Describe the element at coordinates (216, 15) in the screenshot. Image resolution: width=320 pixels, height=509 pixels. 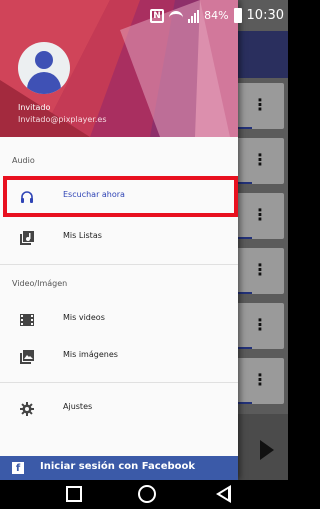
I see `battery-percent: 84%` at that location.